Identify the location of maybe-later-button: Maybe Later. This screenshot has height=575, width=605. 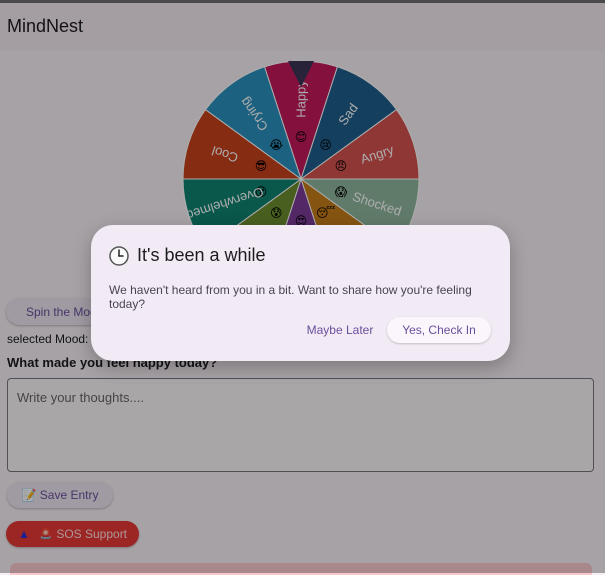
(340, 330).